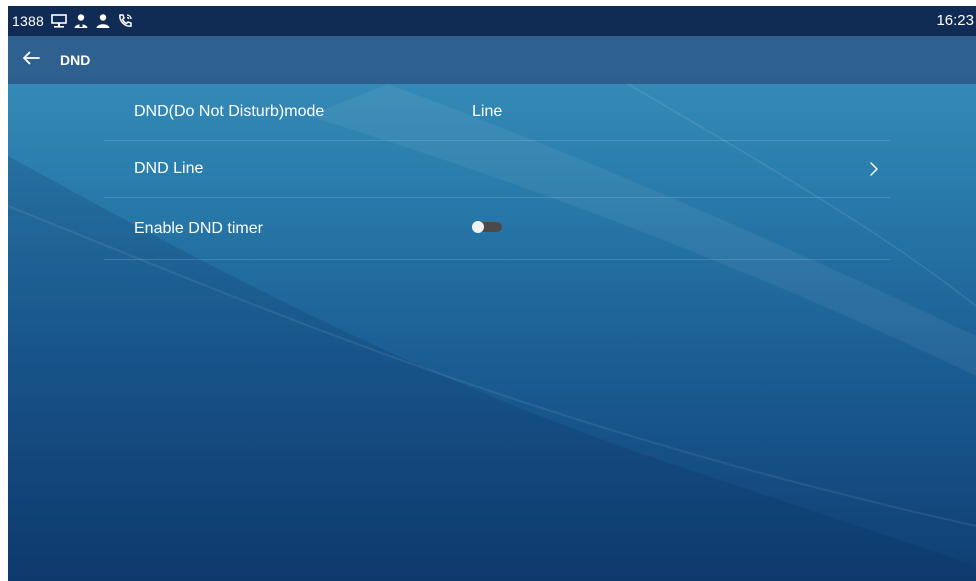 This screenshot has width=976, height=581. What do you see at coordinates (229, 111) in the screenshot?
I see `dnd-mode-label: DND(Do Not Disturb)mode` at bounding box center [229, 111].